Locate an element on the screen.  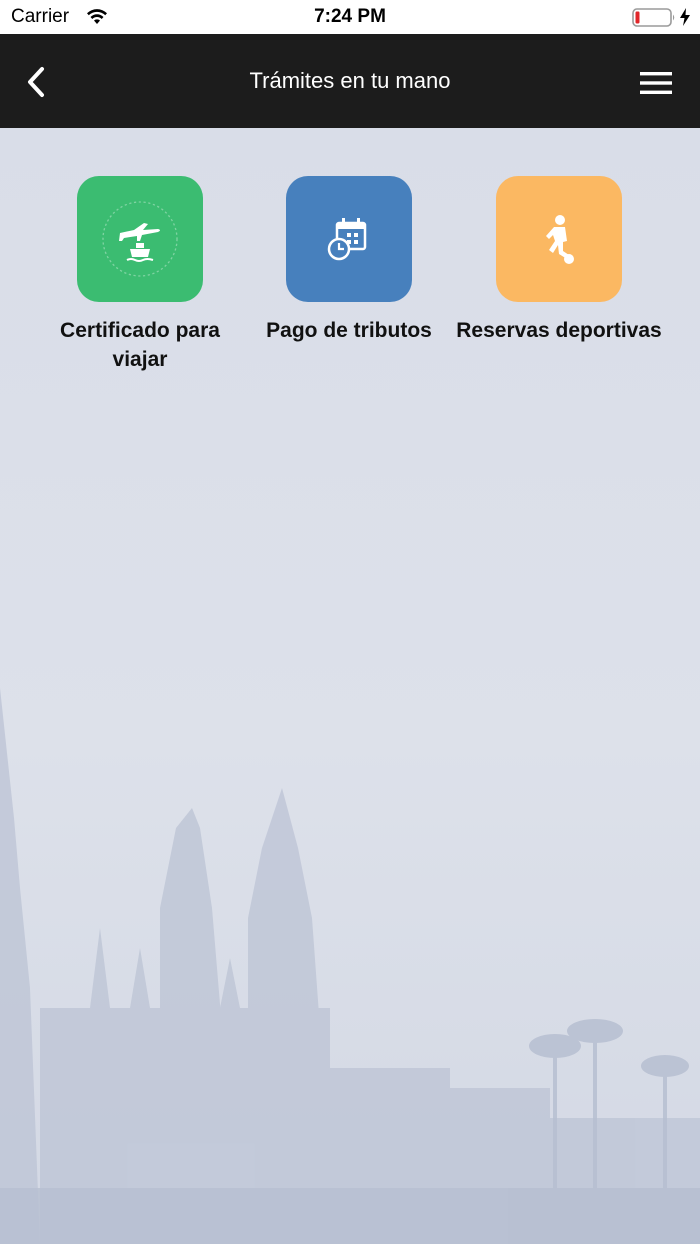
tile-certificado-viajar: Certificado para viajar is located at coordinates (140, 275).